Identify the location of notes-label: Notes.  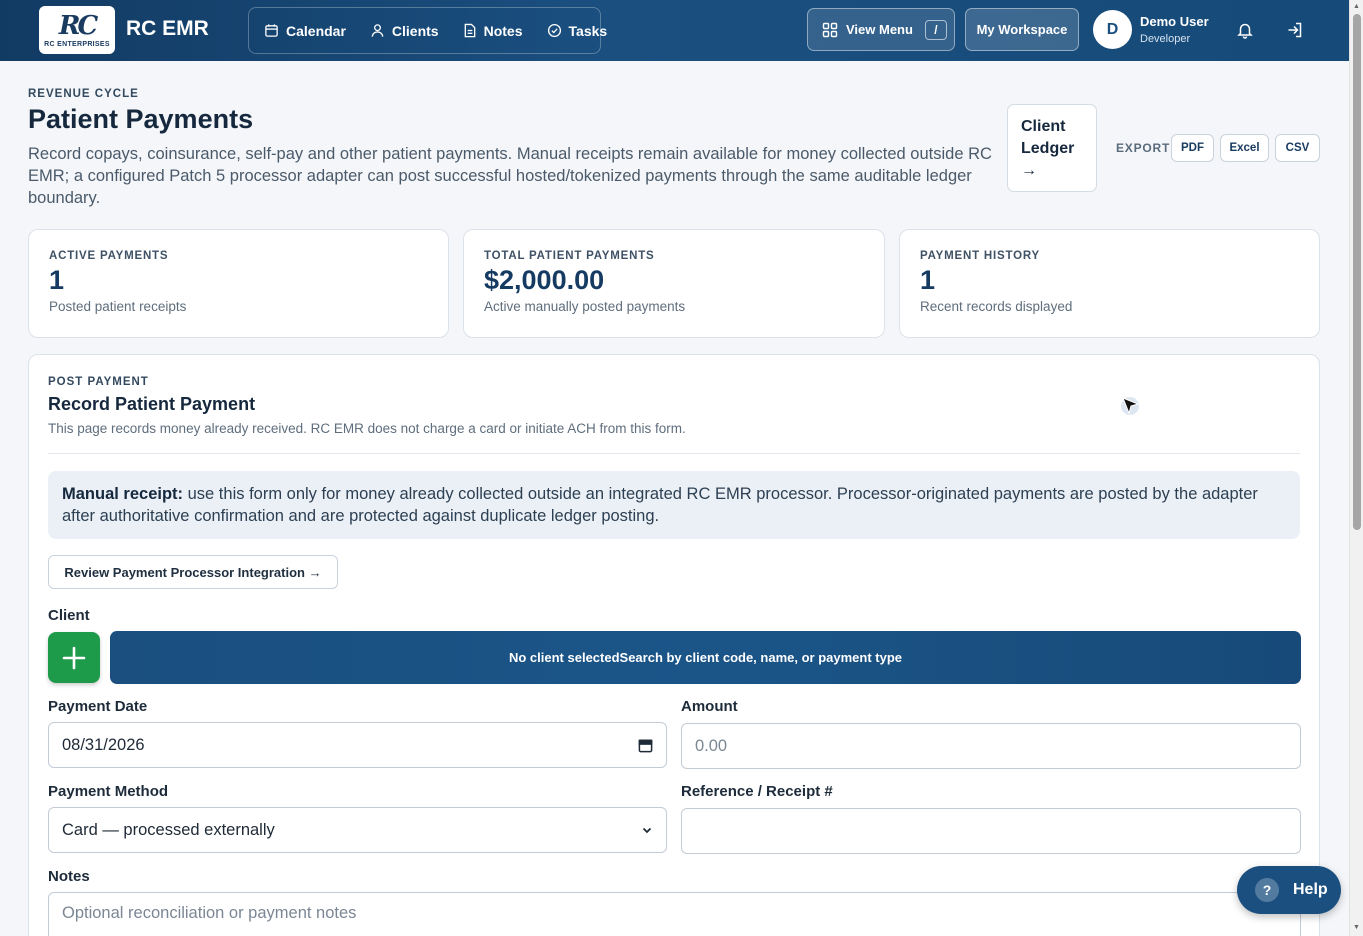
(69, 876).